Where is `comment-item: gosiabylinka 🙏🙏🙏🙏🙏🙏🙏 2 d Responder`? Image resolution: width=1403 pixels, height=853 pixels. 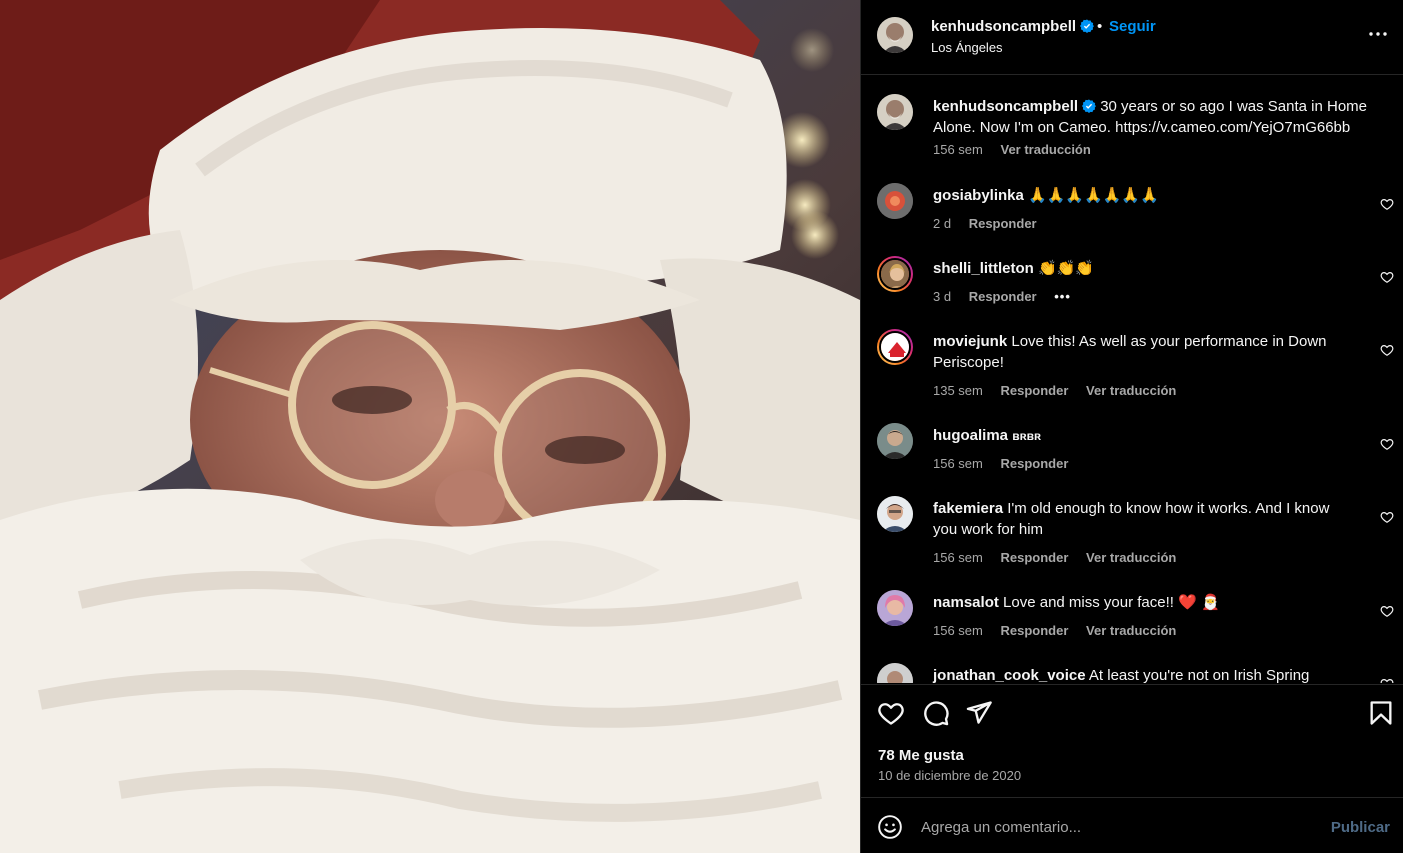
comment-item: gosiabylinka 🙏🙏🙏🙏🙏🙏🙏 2 d Responder is located at coordinates (1132, 211).